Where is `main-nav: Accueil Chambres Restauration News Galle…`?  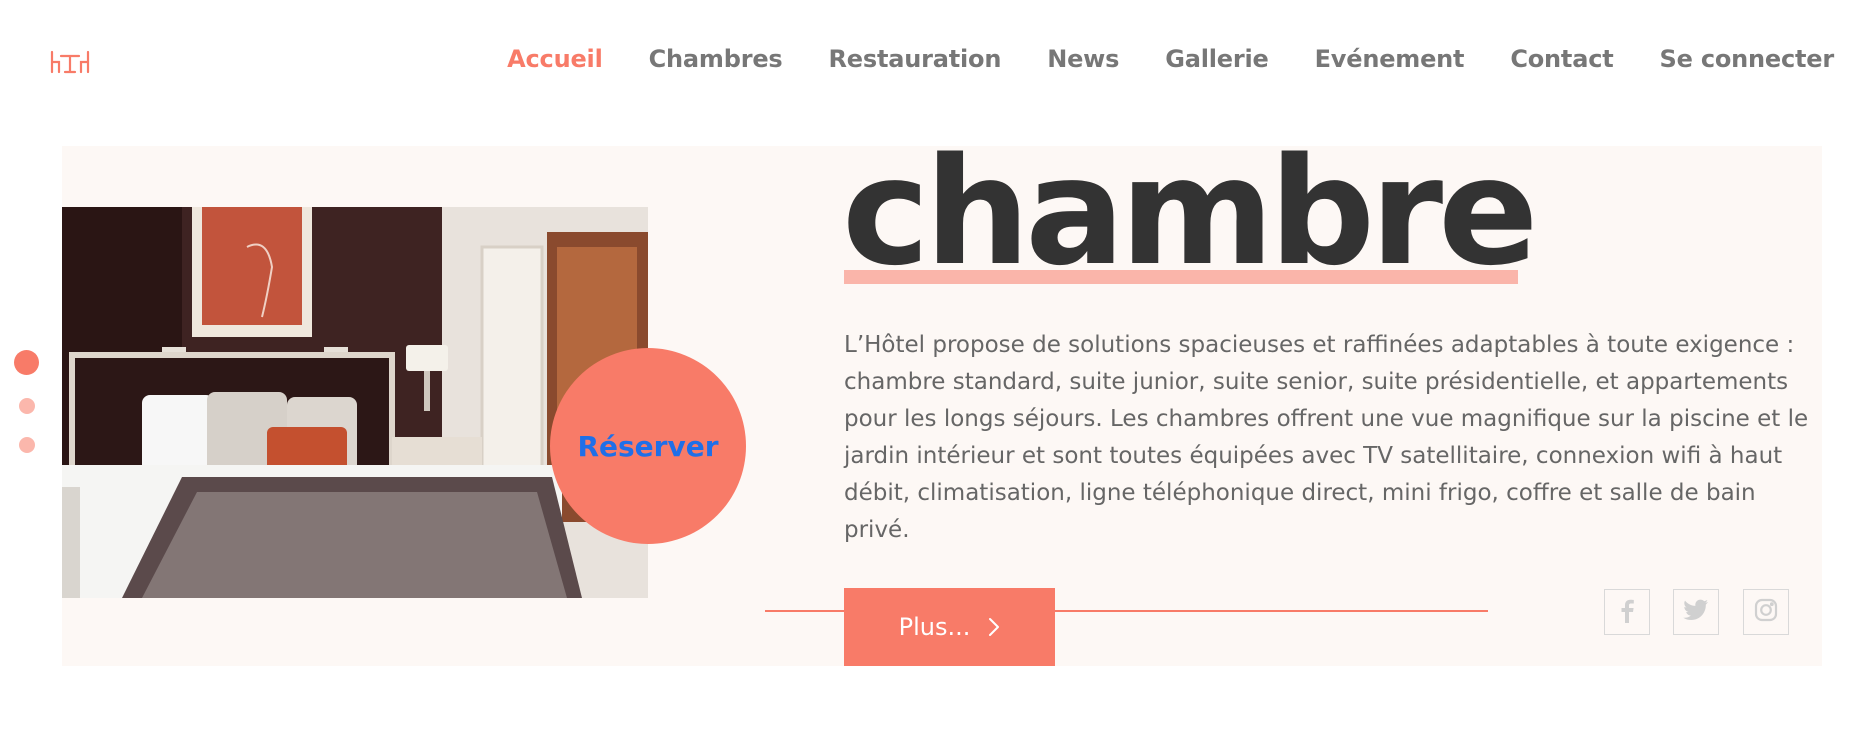 main-nav: Accueil Chambres Restauration News Galle… is located at coordinates (1147, 59).